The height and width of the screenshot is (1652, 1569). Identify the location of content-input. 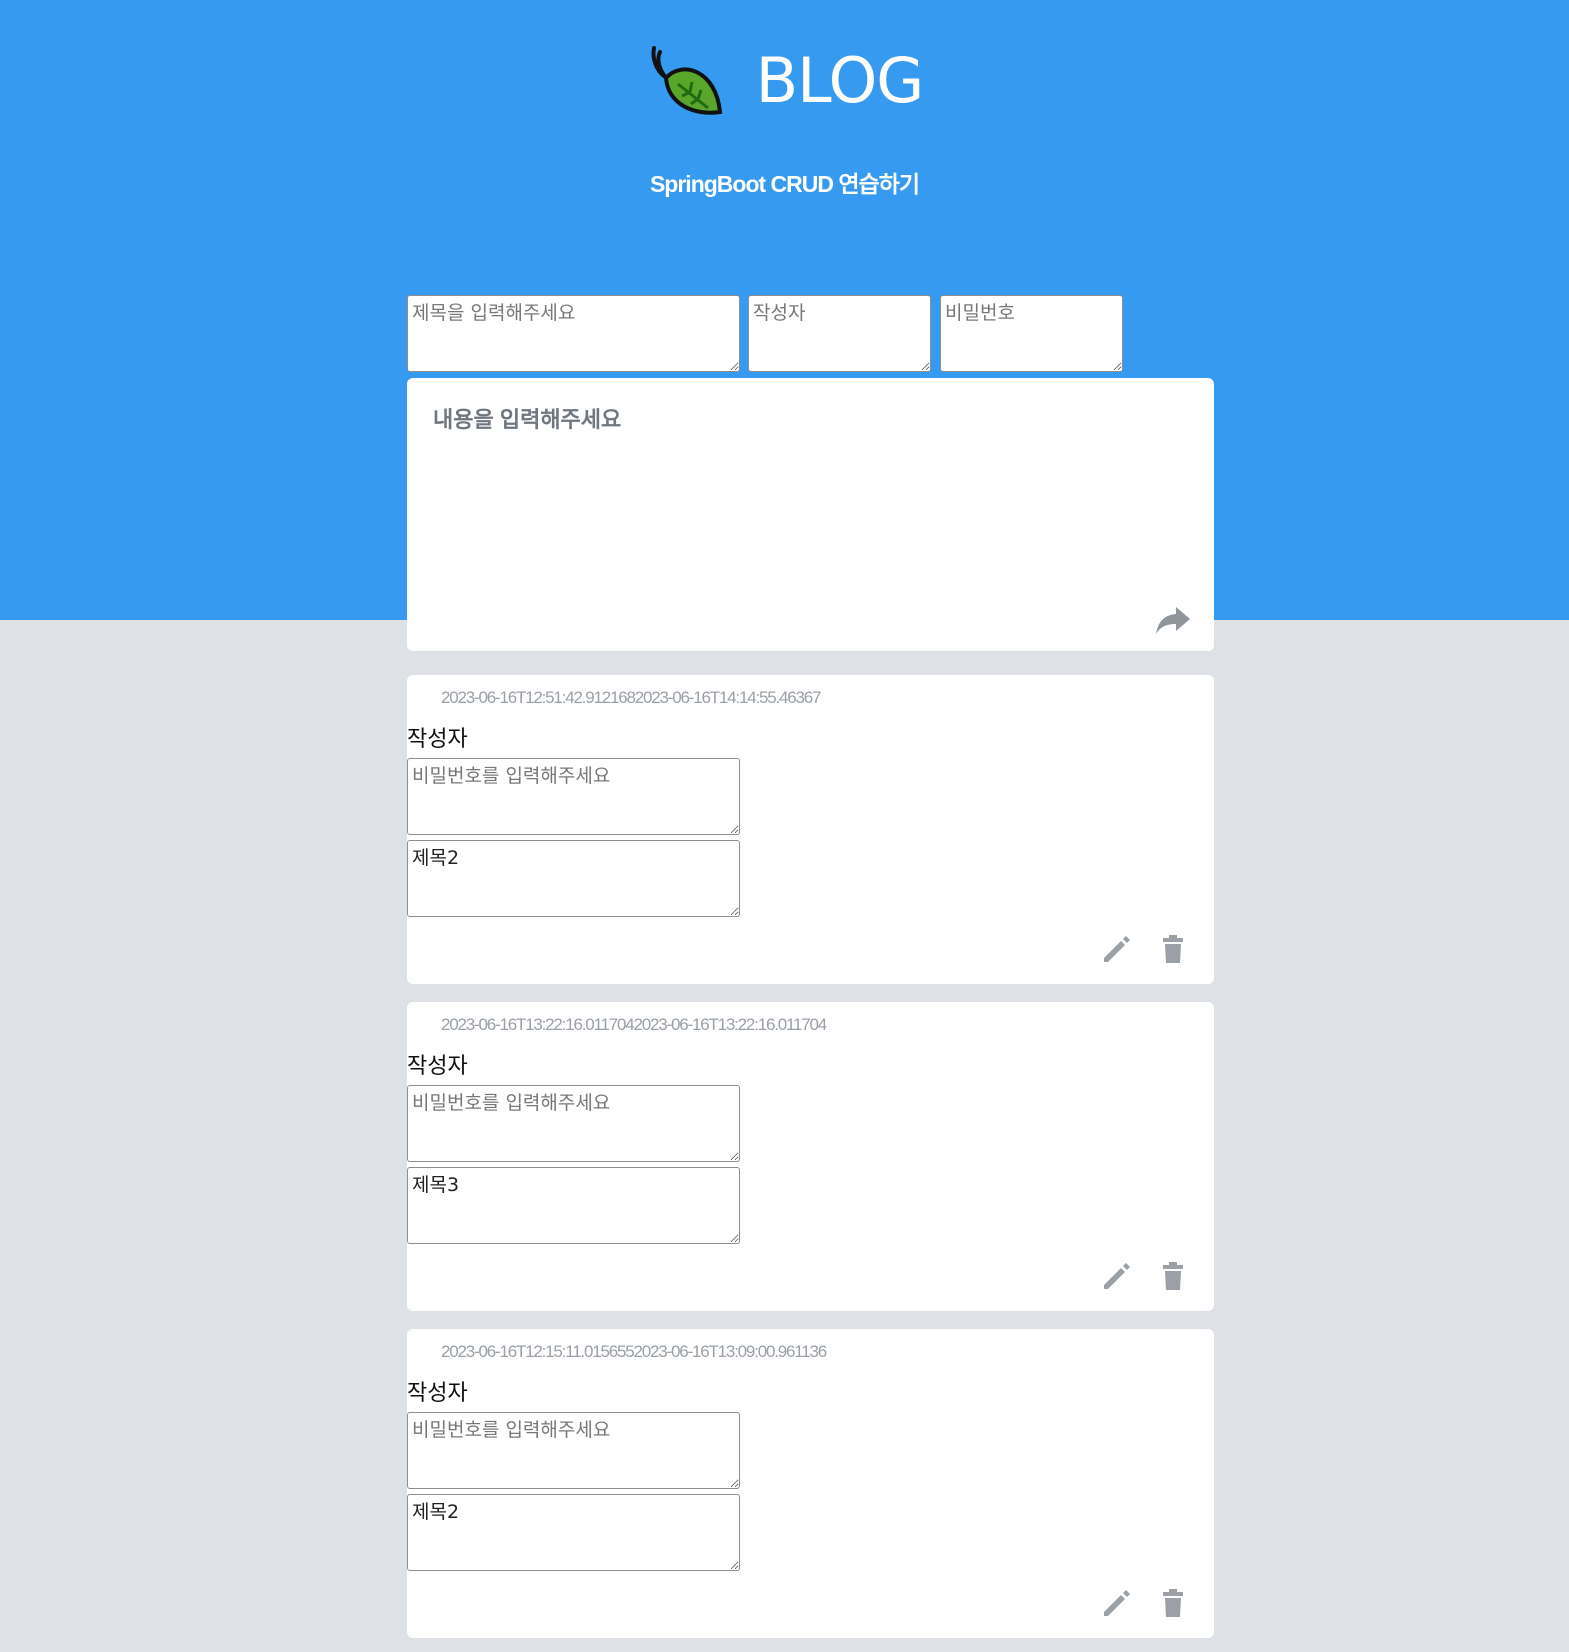
(803, 502).